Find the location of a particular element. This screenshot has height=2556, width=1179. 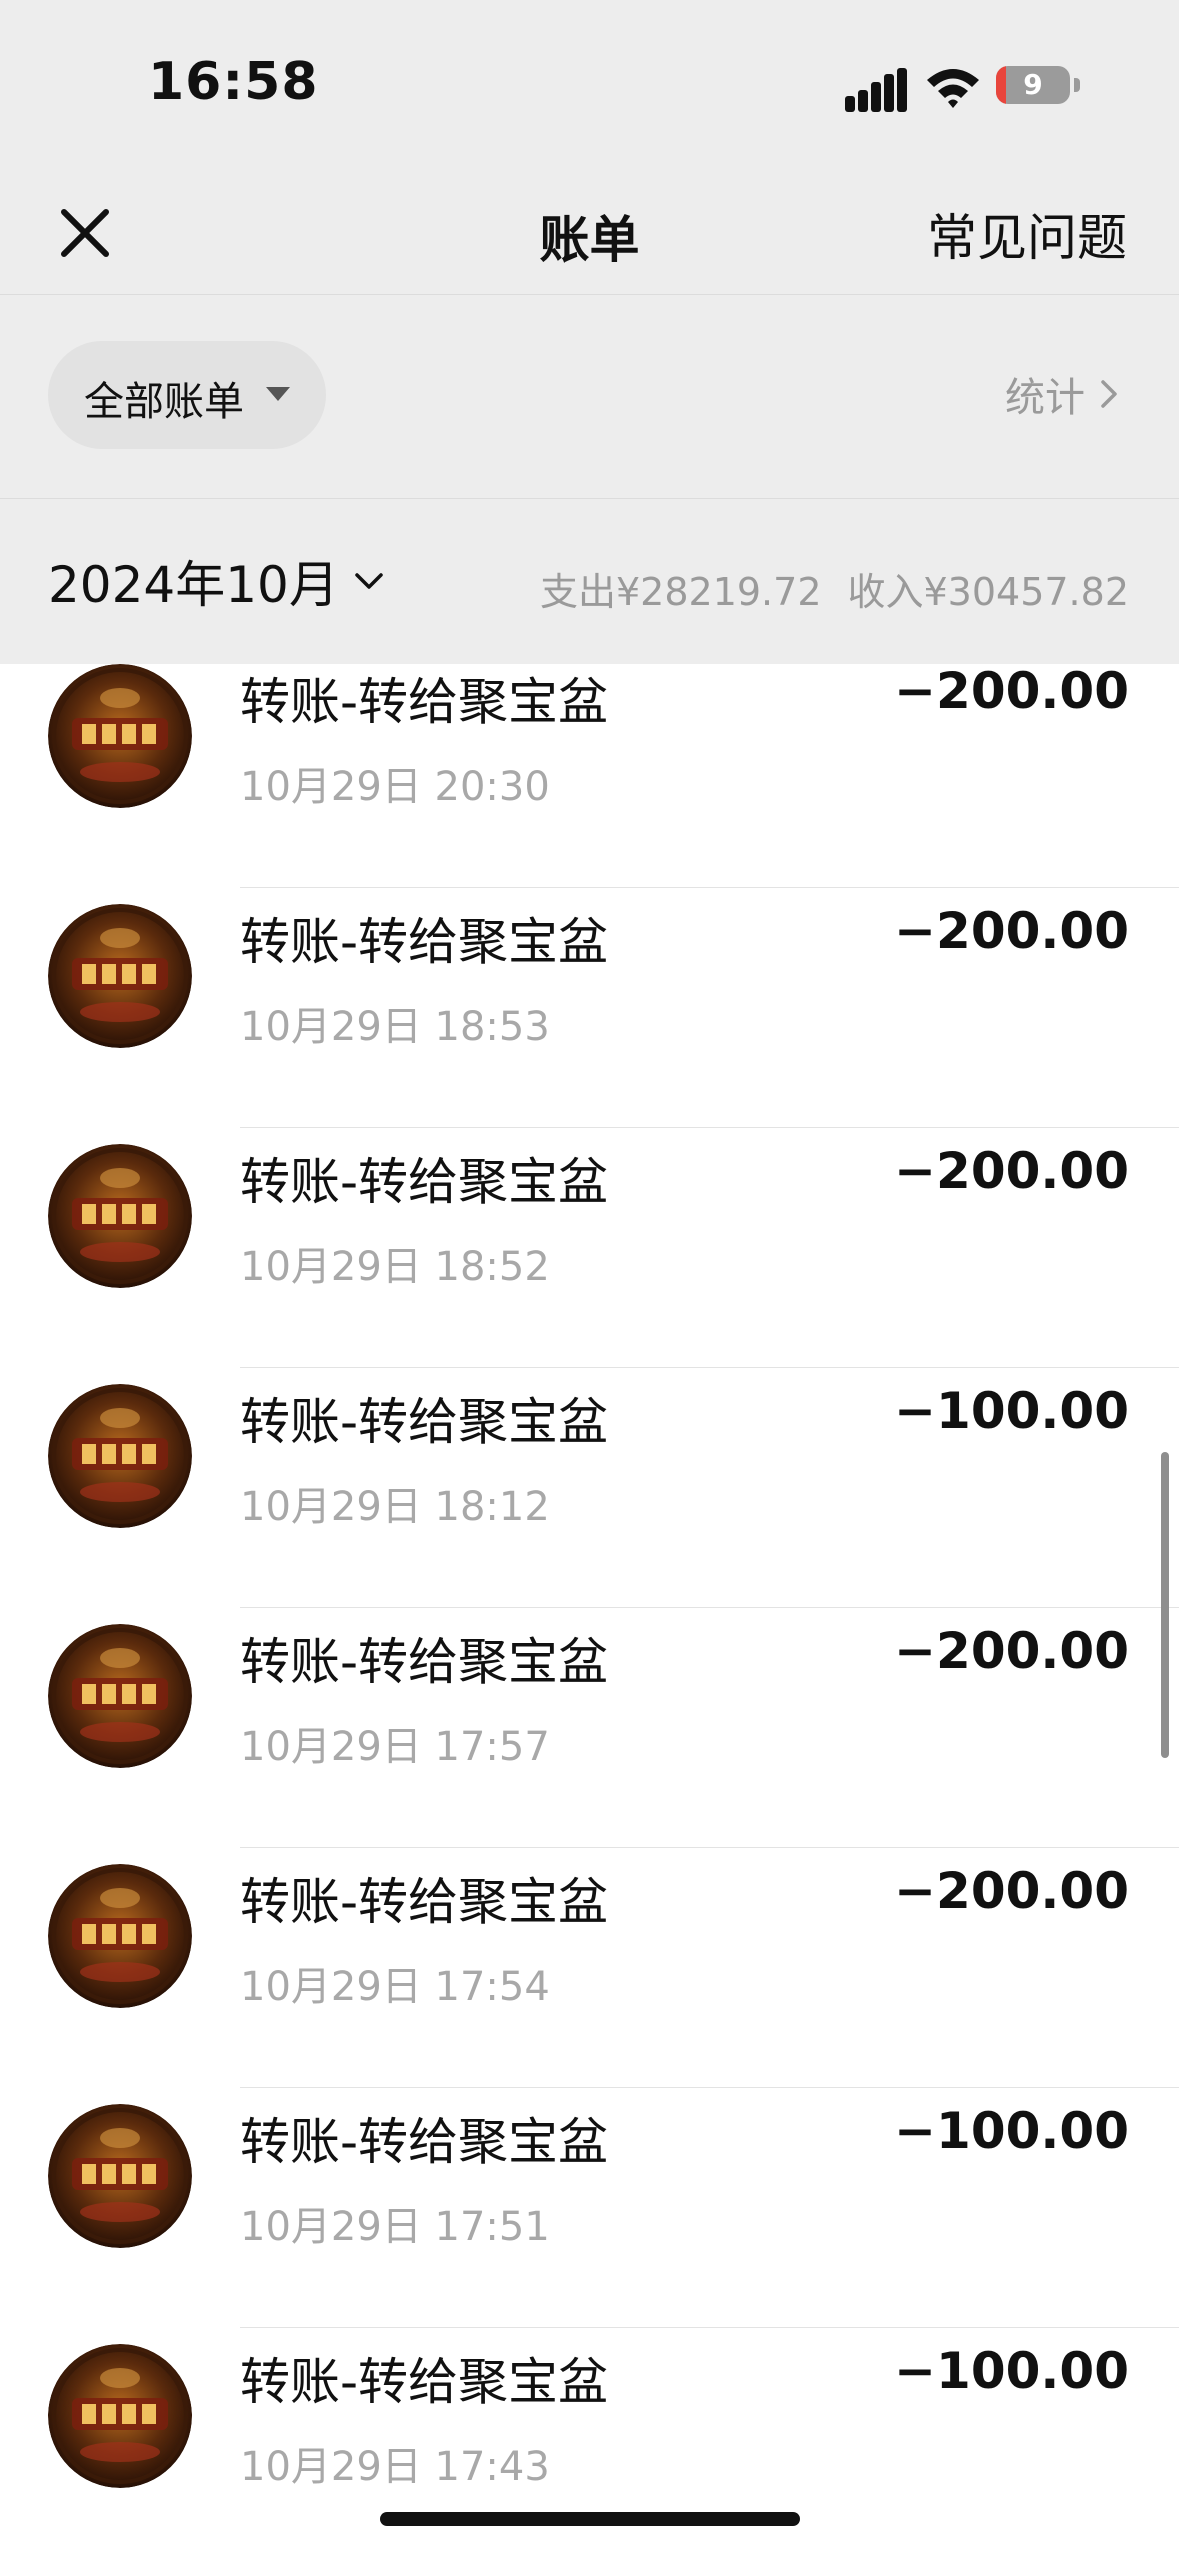

chevron-down-icon is located at coordinates (369, 581).